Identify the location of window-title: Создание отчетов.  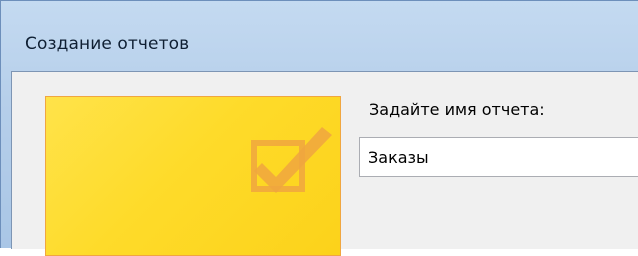
(107, 44).